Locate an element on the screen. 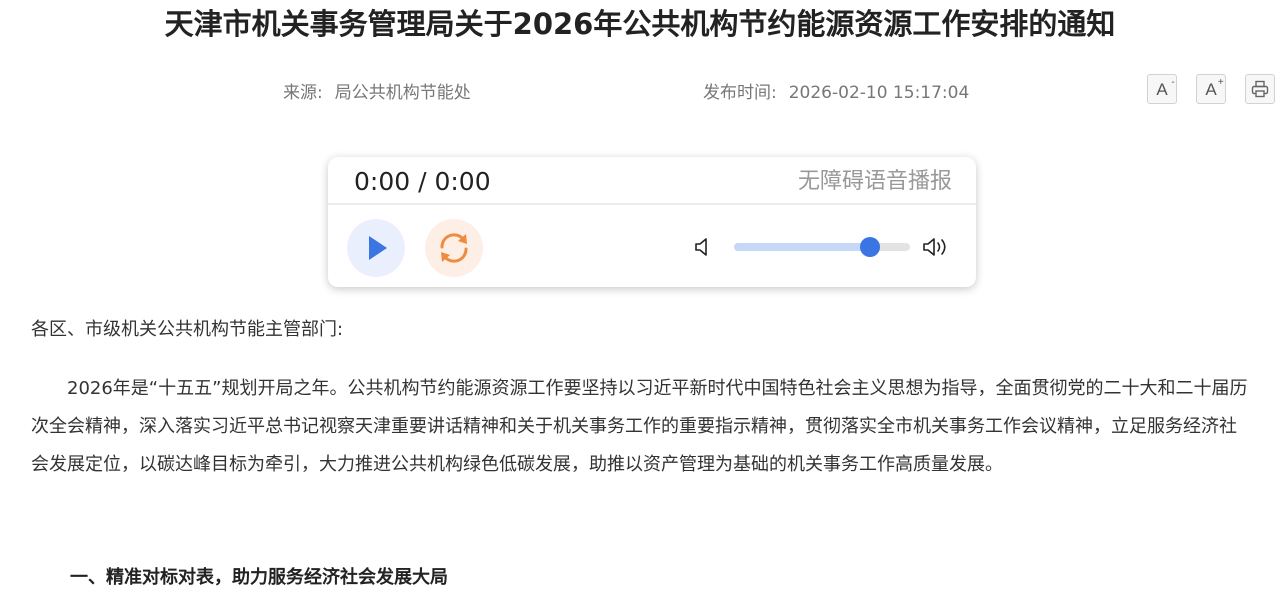 The width and height of the screenshot is (1280, 610). publish-time-value: 2026-02-10 15:17:04 is located at coordinates (879, 93).